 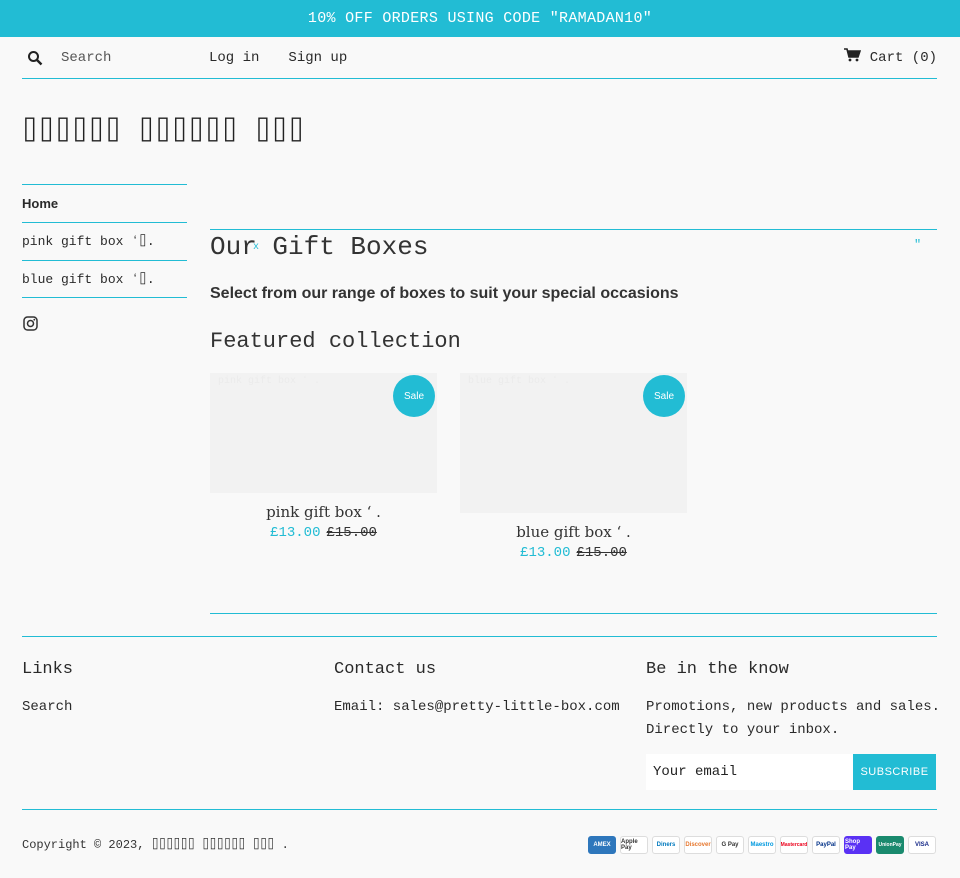 What do you see at coordinates (852, 57) in the screenshot?
I see `cart-icon` at bounding box center [852, 57].